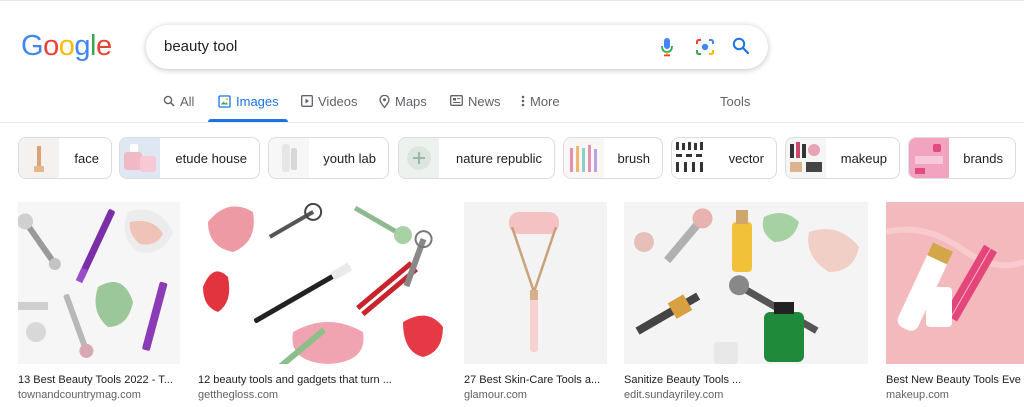 Image resolution: width=1024 pixels, height=407 pixels. I want to click on tab-more: More, so click(540, 108).